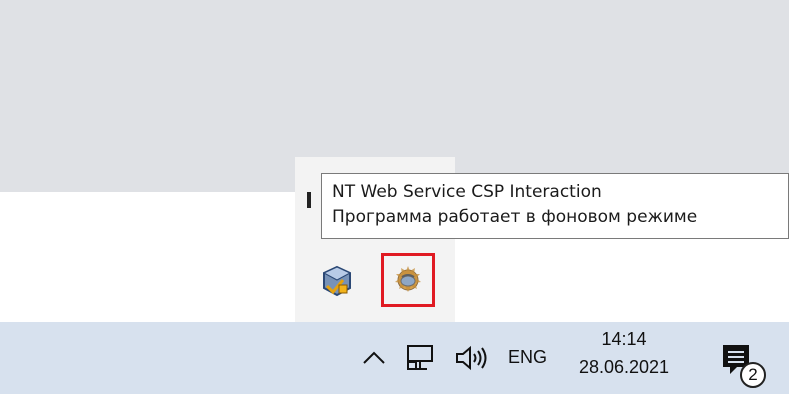 This screenshot has width=789, height=396. Describe the element at coordinates (624, 339) in the screenshot. I see `clock-time: 14:14` at that location.